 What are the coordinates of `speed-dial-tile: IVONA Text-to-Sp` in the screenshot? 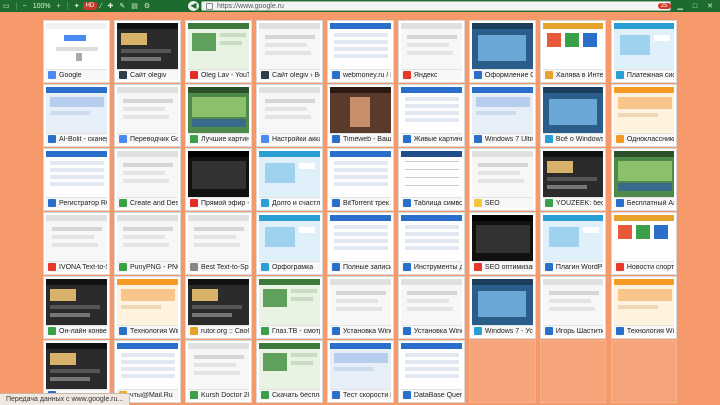 It's located at (76, 243).